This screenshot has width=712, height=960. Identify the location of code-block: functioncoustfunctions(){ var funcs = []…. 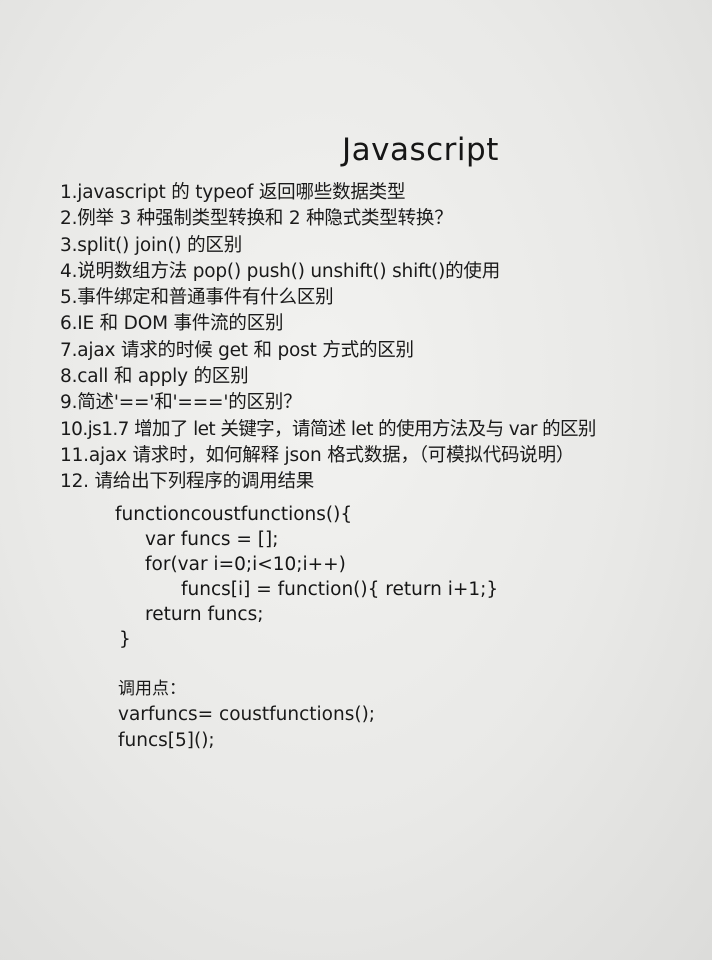
(306, 577).